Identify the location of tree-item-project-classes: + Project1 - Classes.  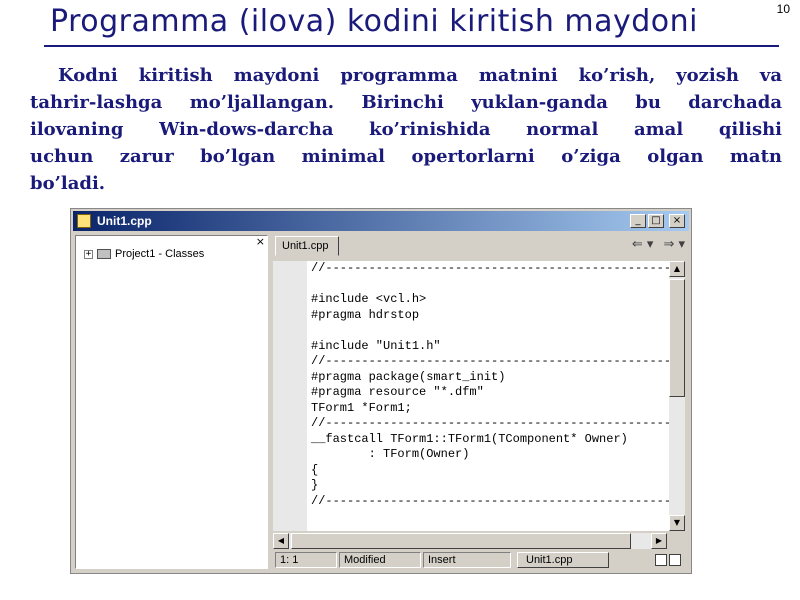
(144, 254).